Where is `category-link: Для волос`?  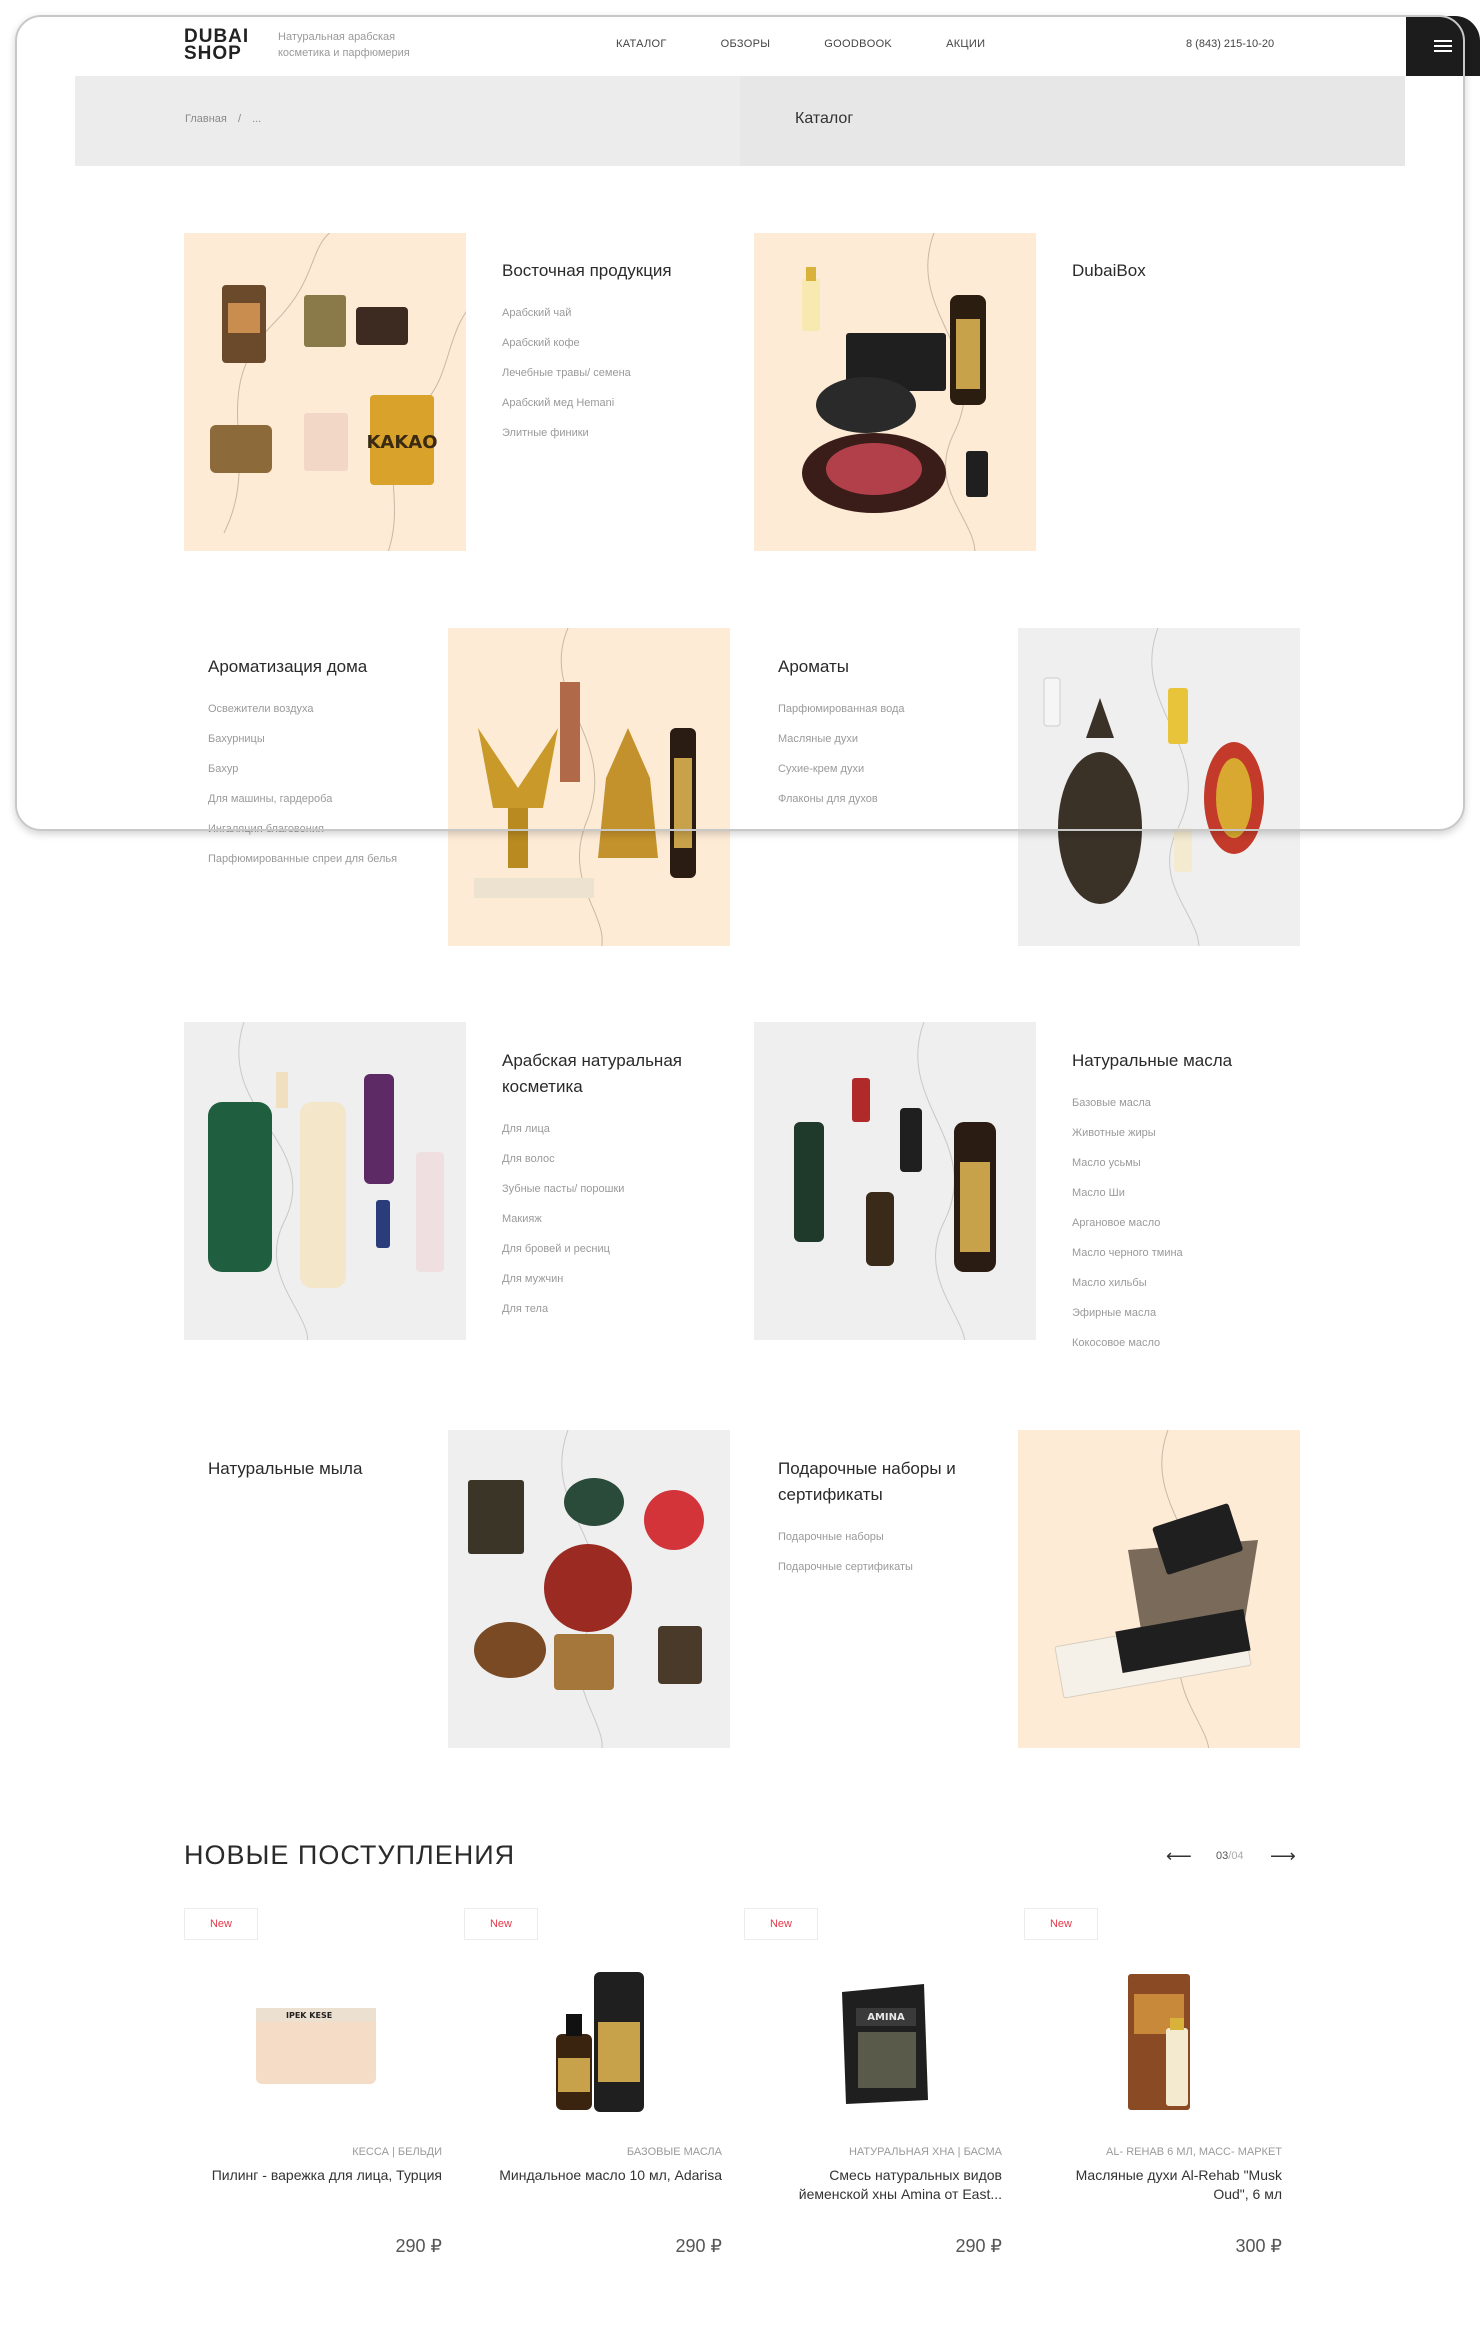
category-link: Для волос is located at coordinates (563, 1167).